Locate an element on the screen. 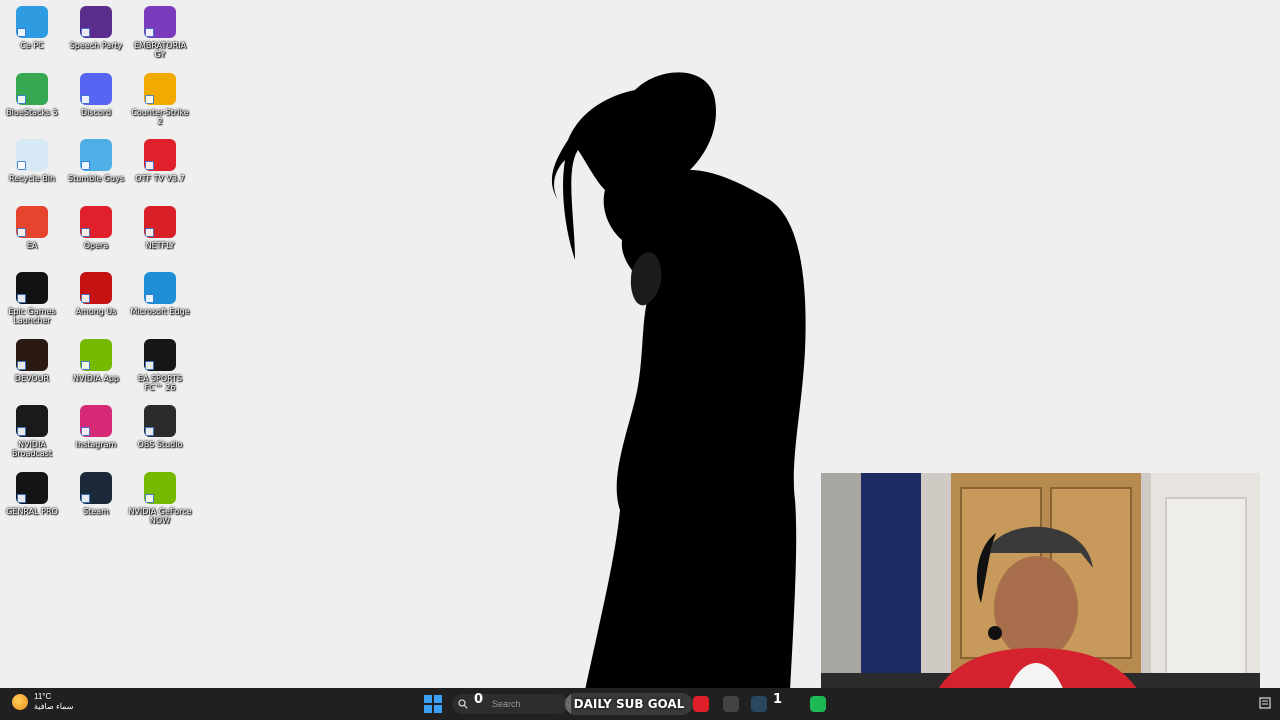  desktop-shortcut: NVIDIA Broadcast is located at coordinates (32, 431).